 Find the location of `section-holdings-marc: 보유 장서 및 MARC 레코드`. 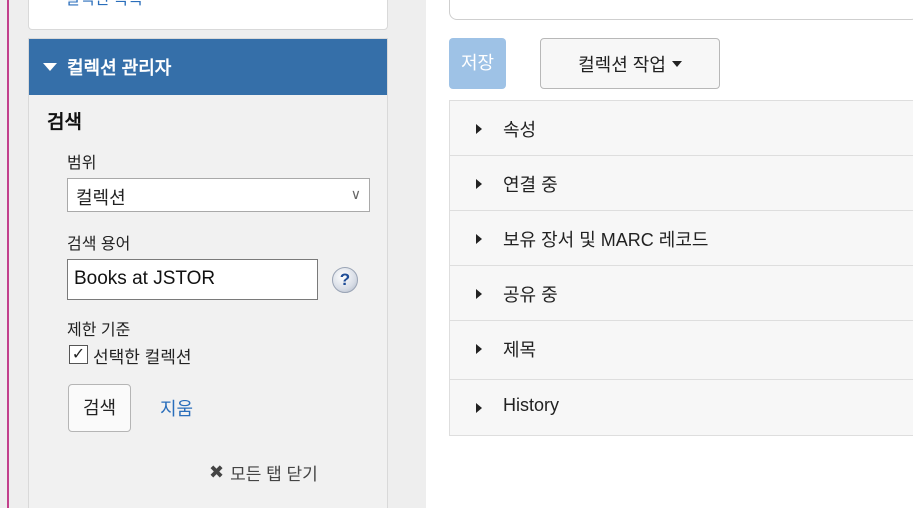

section-holdings-marc: 보유 장서 및 MARC 레코드 is located at coordinates (681, 237).